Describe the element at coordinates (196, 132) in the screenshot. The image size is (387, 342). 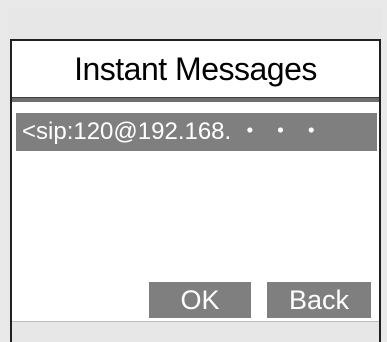
I see `message-list-item: <sip:120@192.168. ・ ・ ・` at that location.